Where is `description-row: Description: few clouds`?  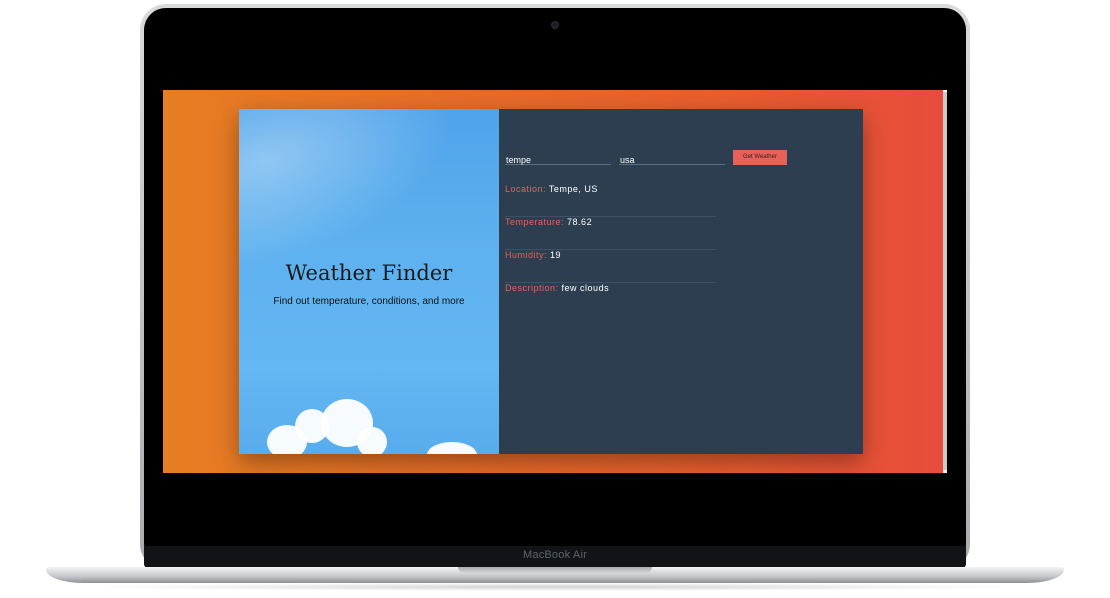 description-row: Description: few clouds is located at coordinates (610, 299).